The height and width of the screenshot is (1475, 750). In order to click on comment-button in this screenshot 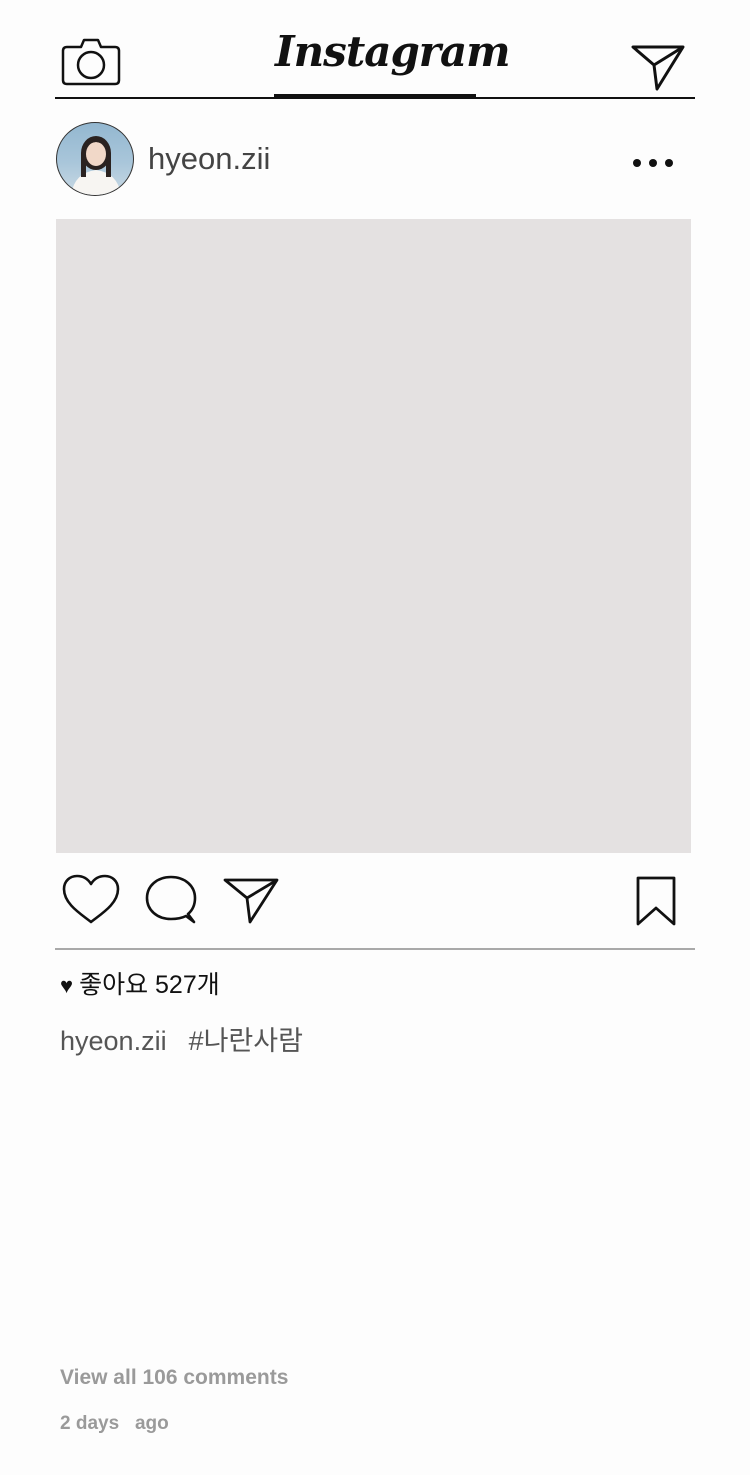, I will do `click(171, 900)`.